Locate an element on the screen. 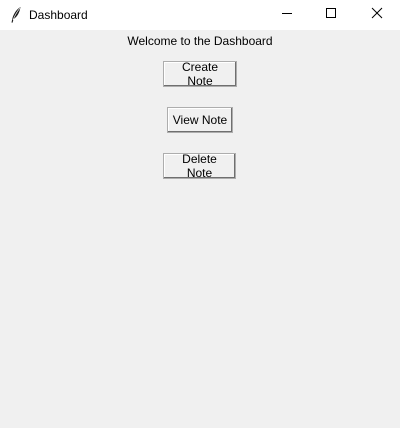 This screenshot has width=400, height=428. welcome-label: Welcome to the Dashboard is located at coordinates (200, 41).